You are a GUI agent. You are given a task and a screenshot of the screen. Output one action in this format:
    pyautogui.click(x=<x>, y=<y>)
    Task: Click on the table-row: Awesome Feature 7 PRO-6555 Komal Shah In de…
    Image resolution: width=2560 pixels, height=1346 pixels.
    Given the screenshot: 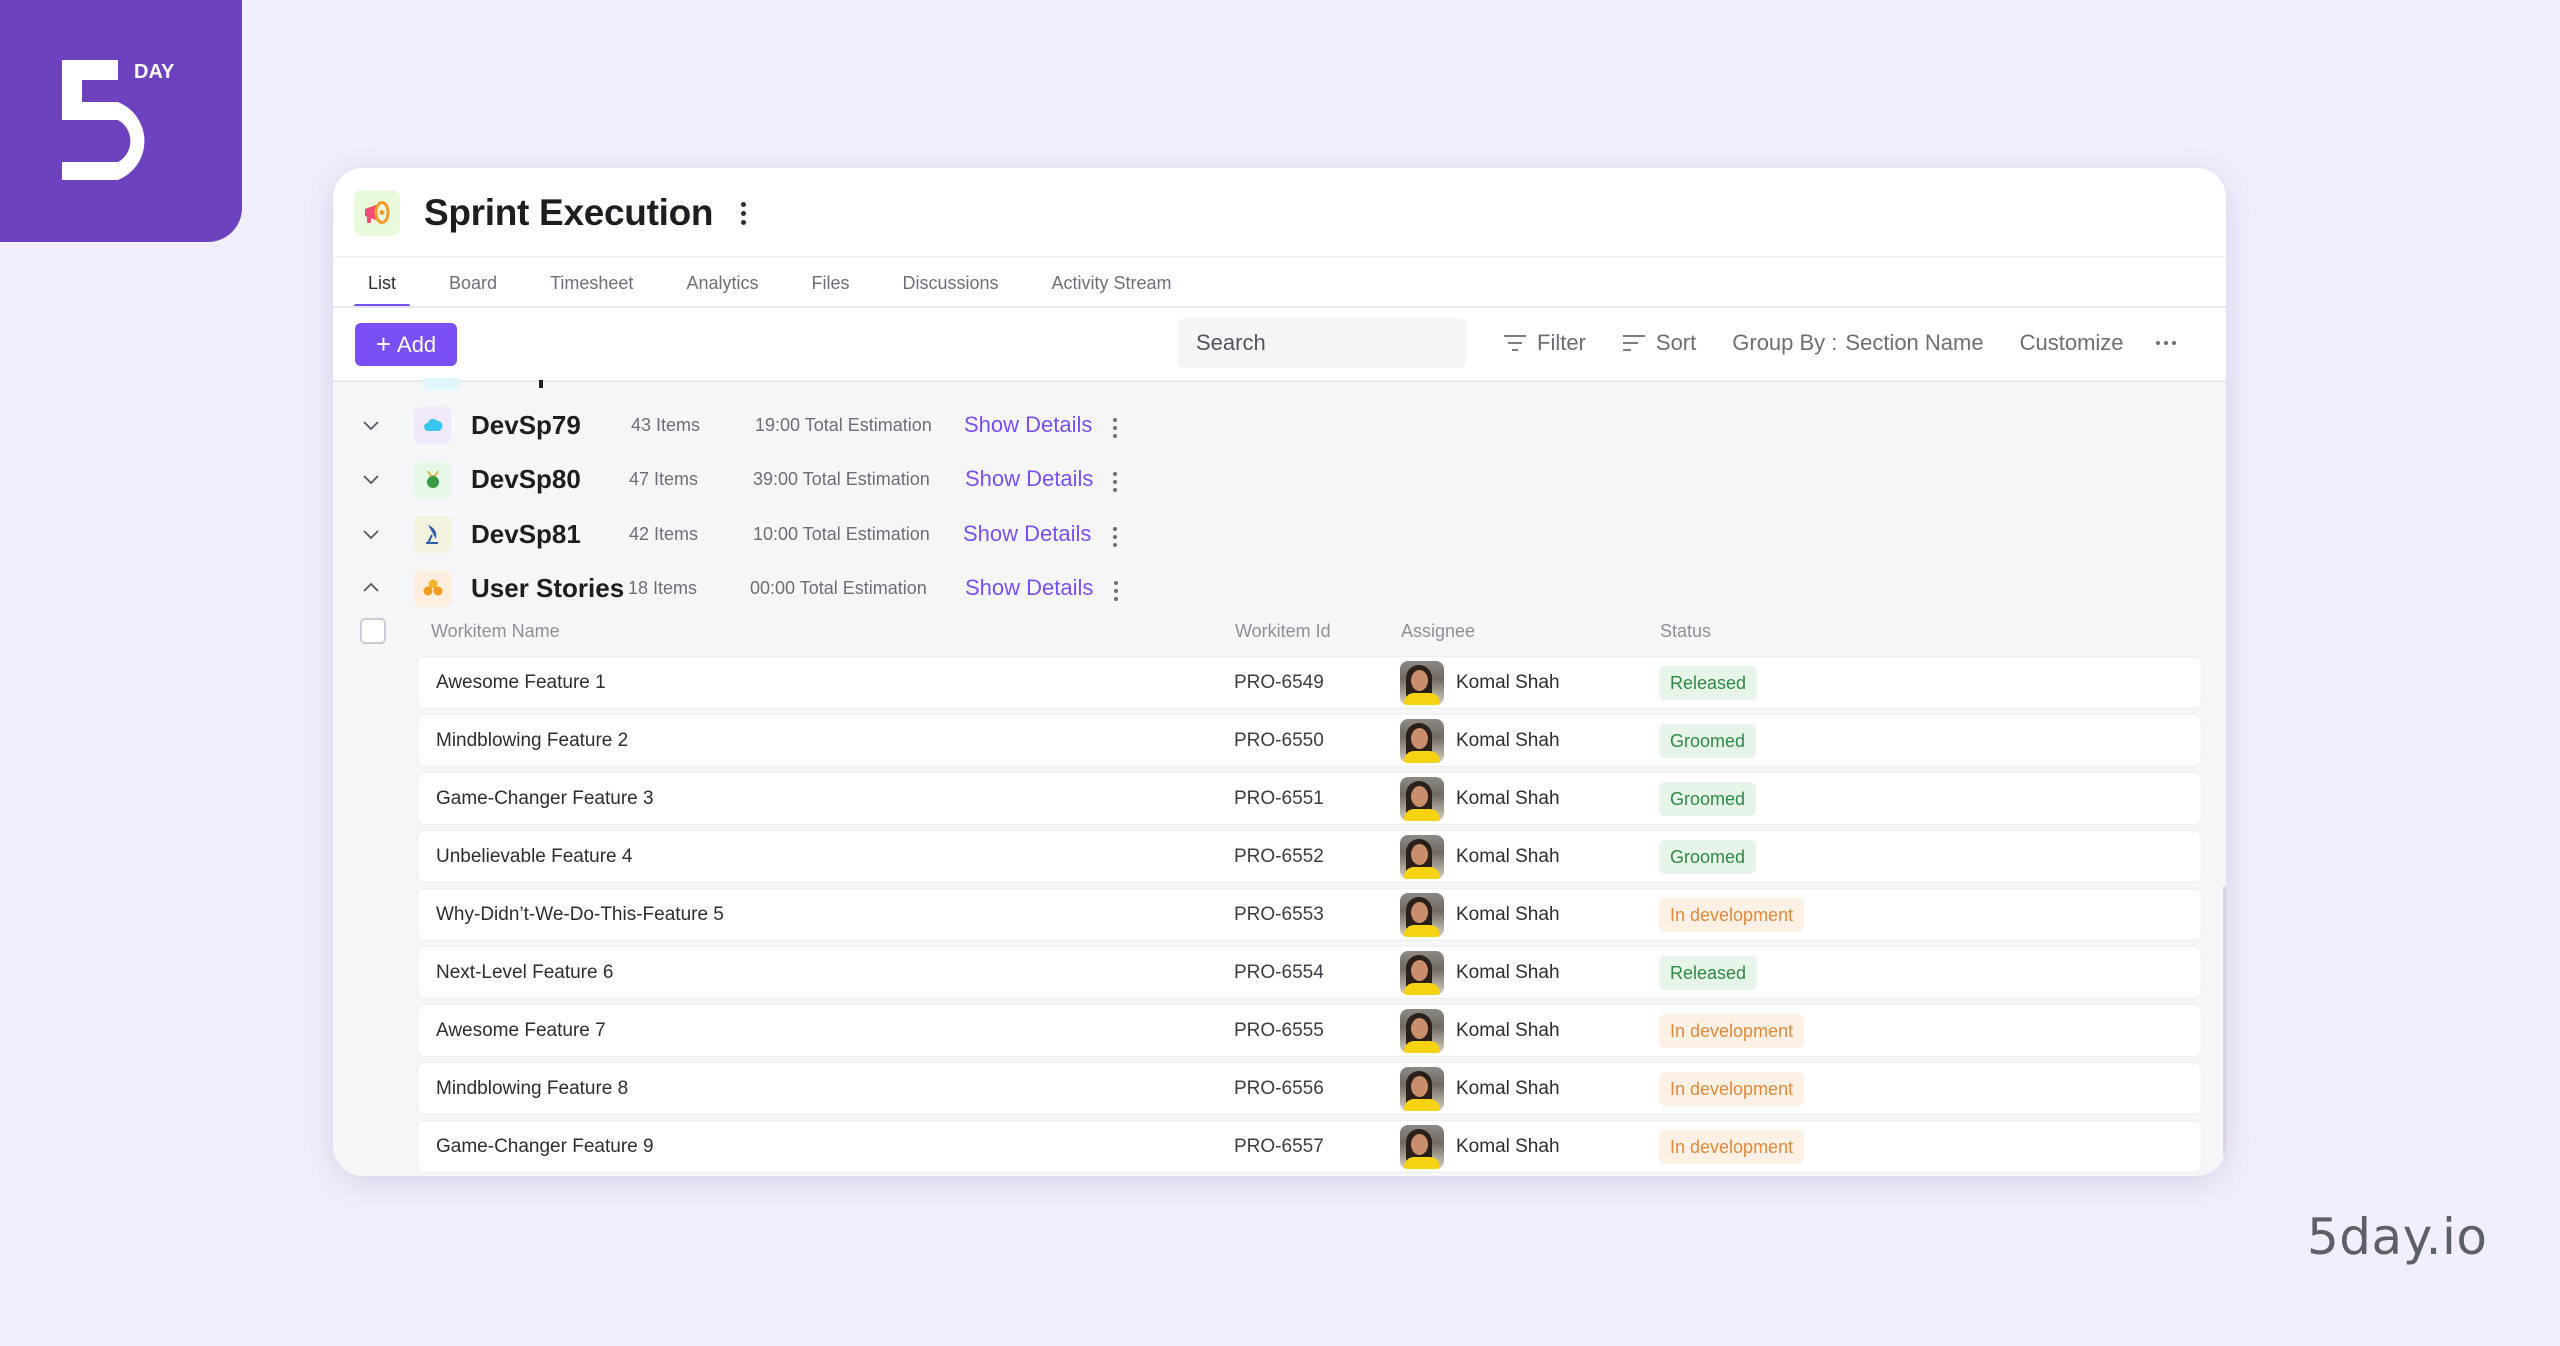 What is the action you would take?
    pyautogui.click(x=1309, y=1030)
    